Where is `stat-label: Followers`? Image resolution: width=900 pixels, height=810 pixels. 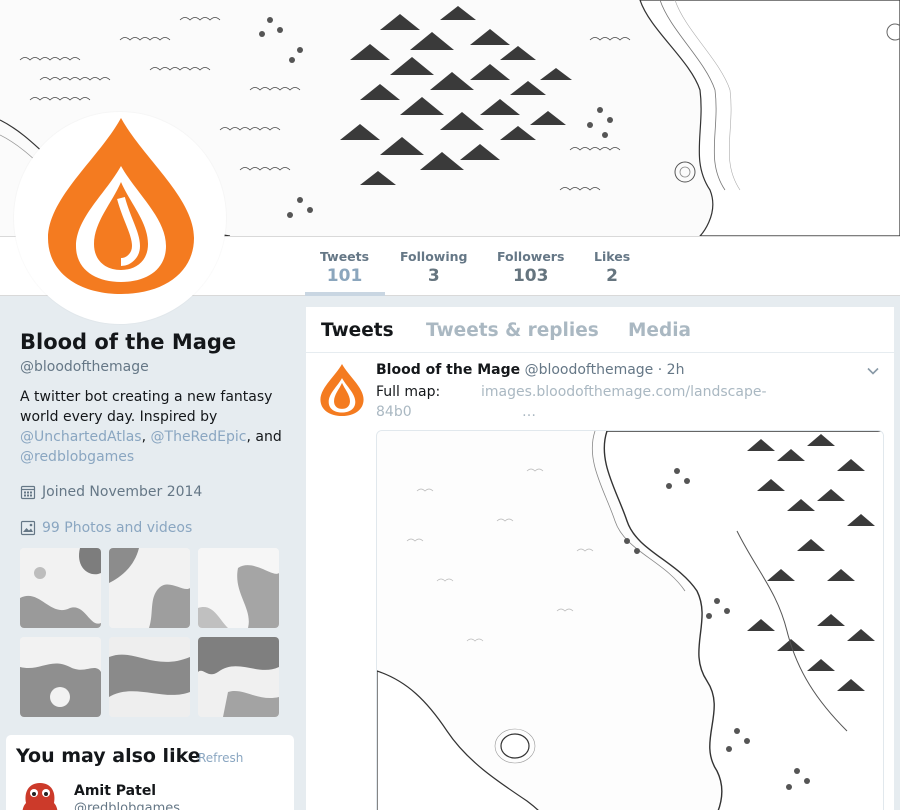
stat-label: Followers is located at coordinates (531, 256).